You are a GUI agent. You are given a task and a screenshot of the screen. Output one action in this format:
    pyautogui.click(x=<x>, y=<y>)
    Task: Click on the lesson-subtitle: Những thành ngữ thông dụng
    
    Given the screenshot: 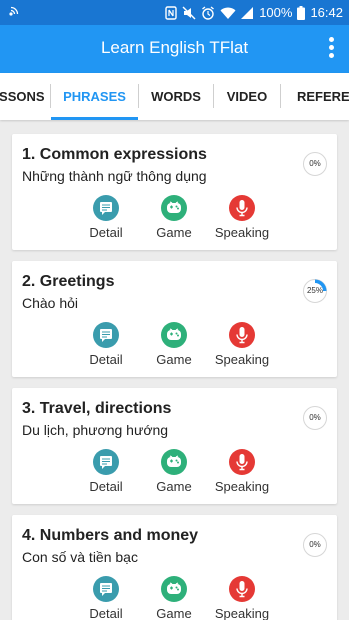 What is the action you would take?
    pyautogui.click(x=114, y=176)
    